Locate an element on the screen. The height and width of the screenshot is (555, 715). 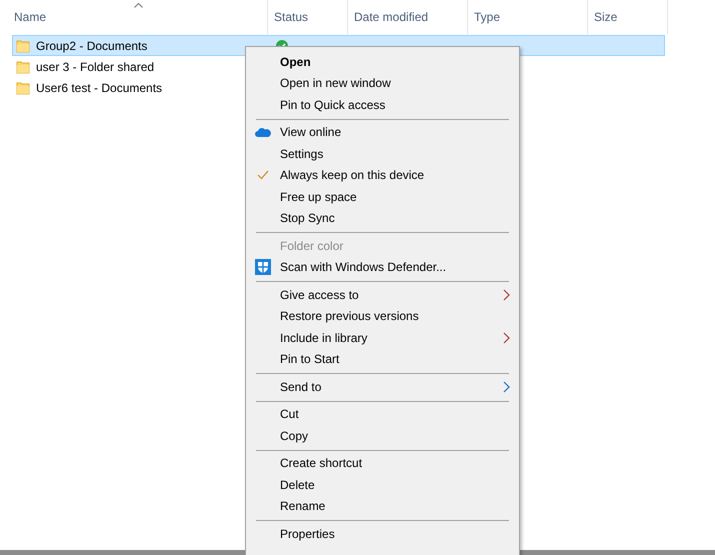
menu-item: Rename is located at coordinates (382, 506).